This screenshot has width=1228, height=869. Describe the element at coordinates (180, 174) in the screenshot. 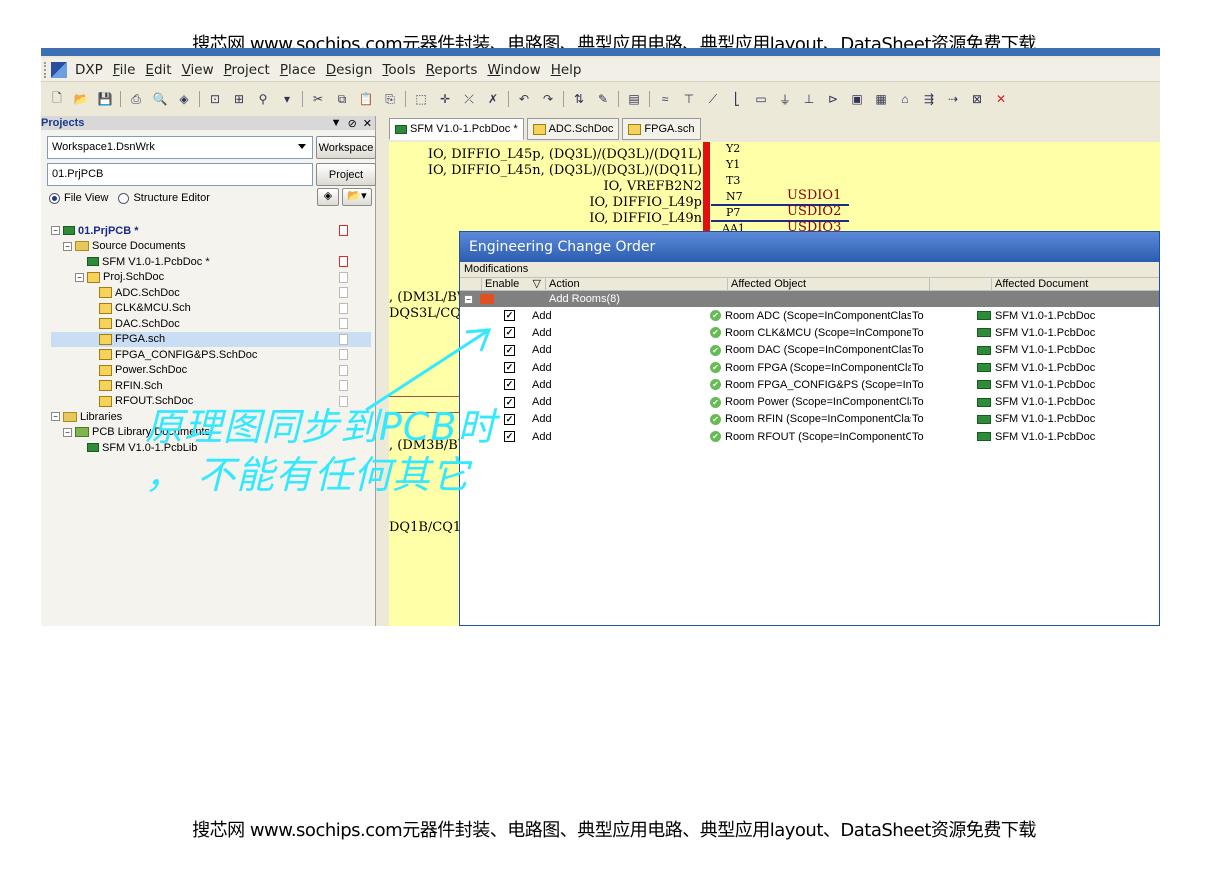

I see `project-field: 01.PrjPCB` at that location.